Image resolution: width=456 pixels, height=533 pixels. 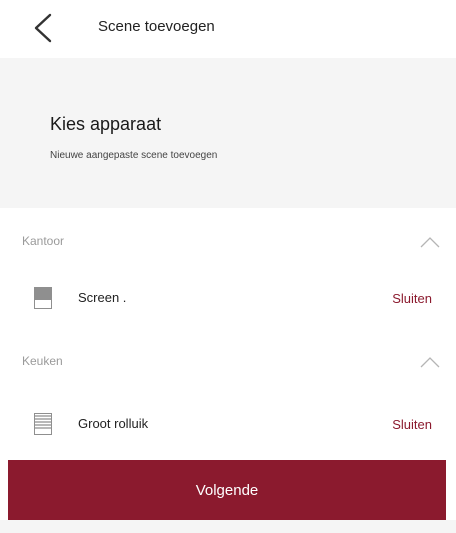 What do you see at coordinates (228, 526) in the screenshot?
I see `bottom-strip` at bounding box center [228, 526].